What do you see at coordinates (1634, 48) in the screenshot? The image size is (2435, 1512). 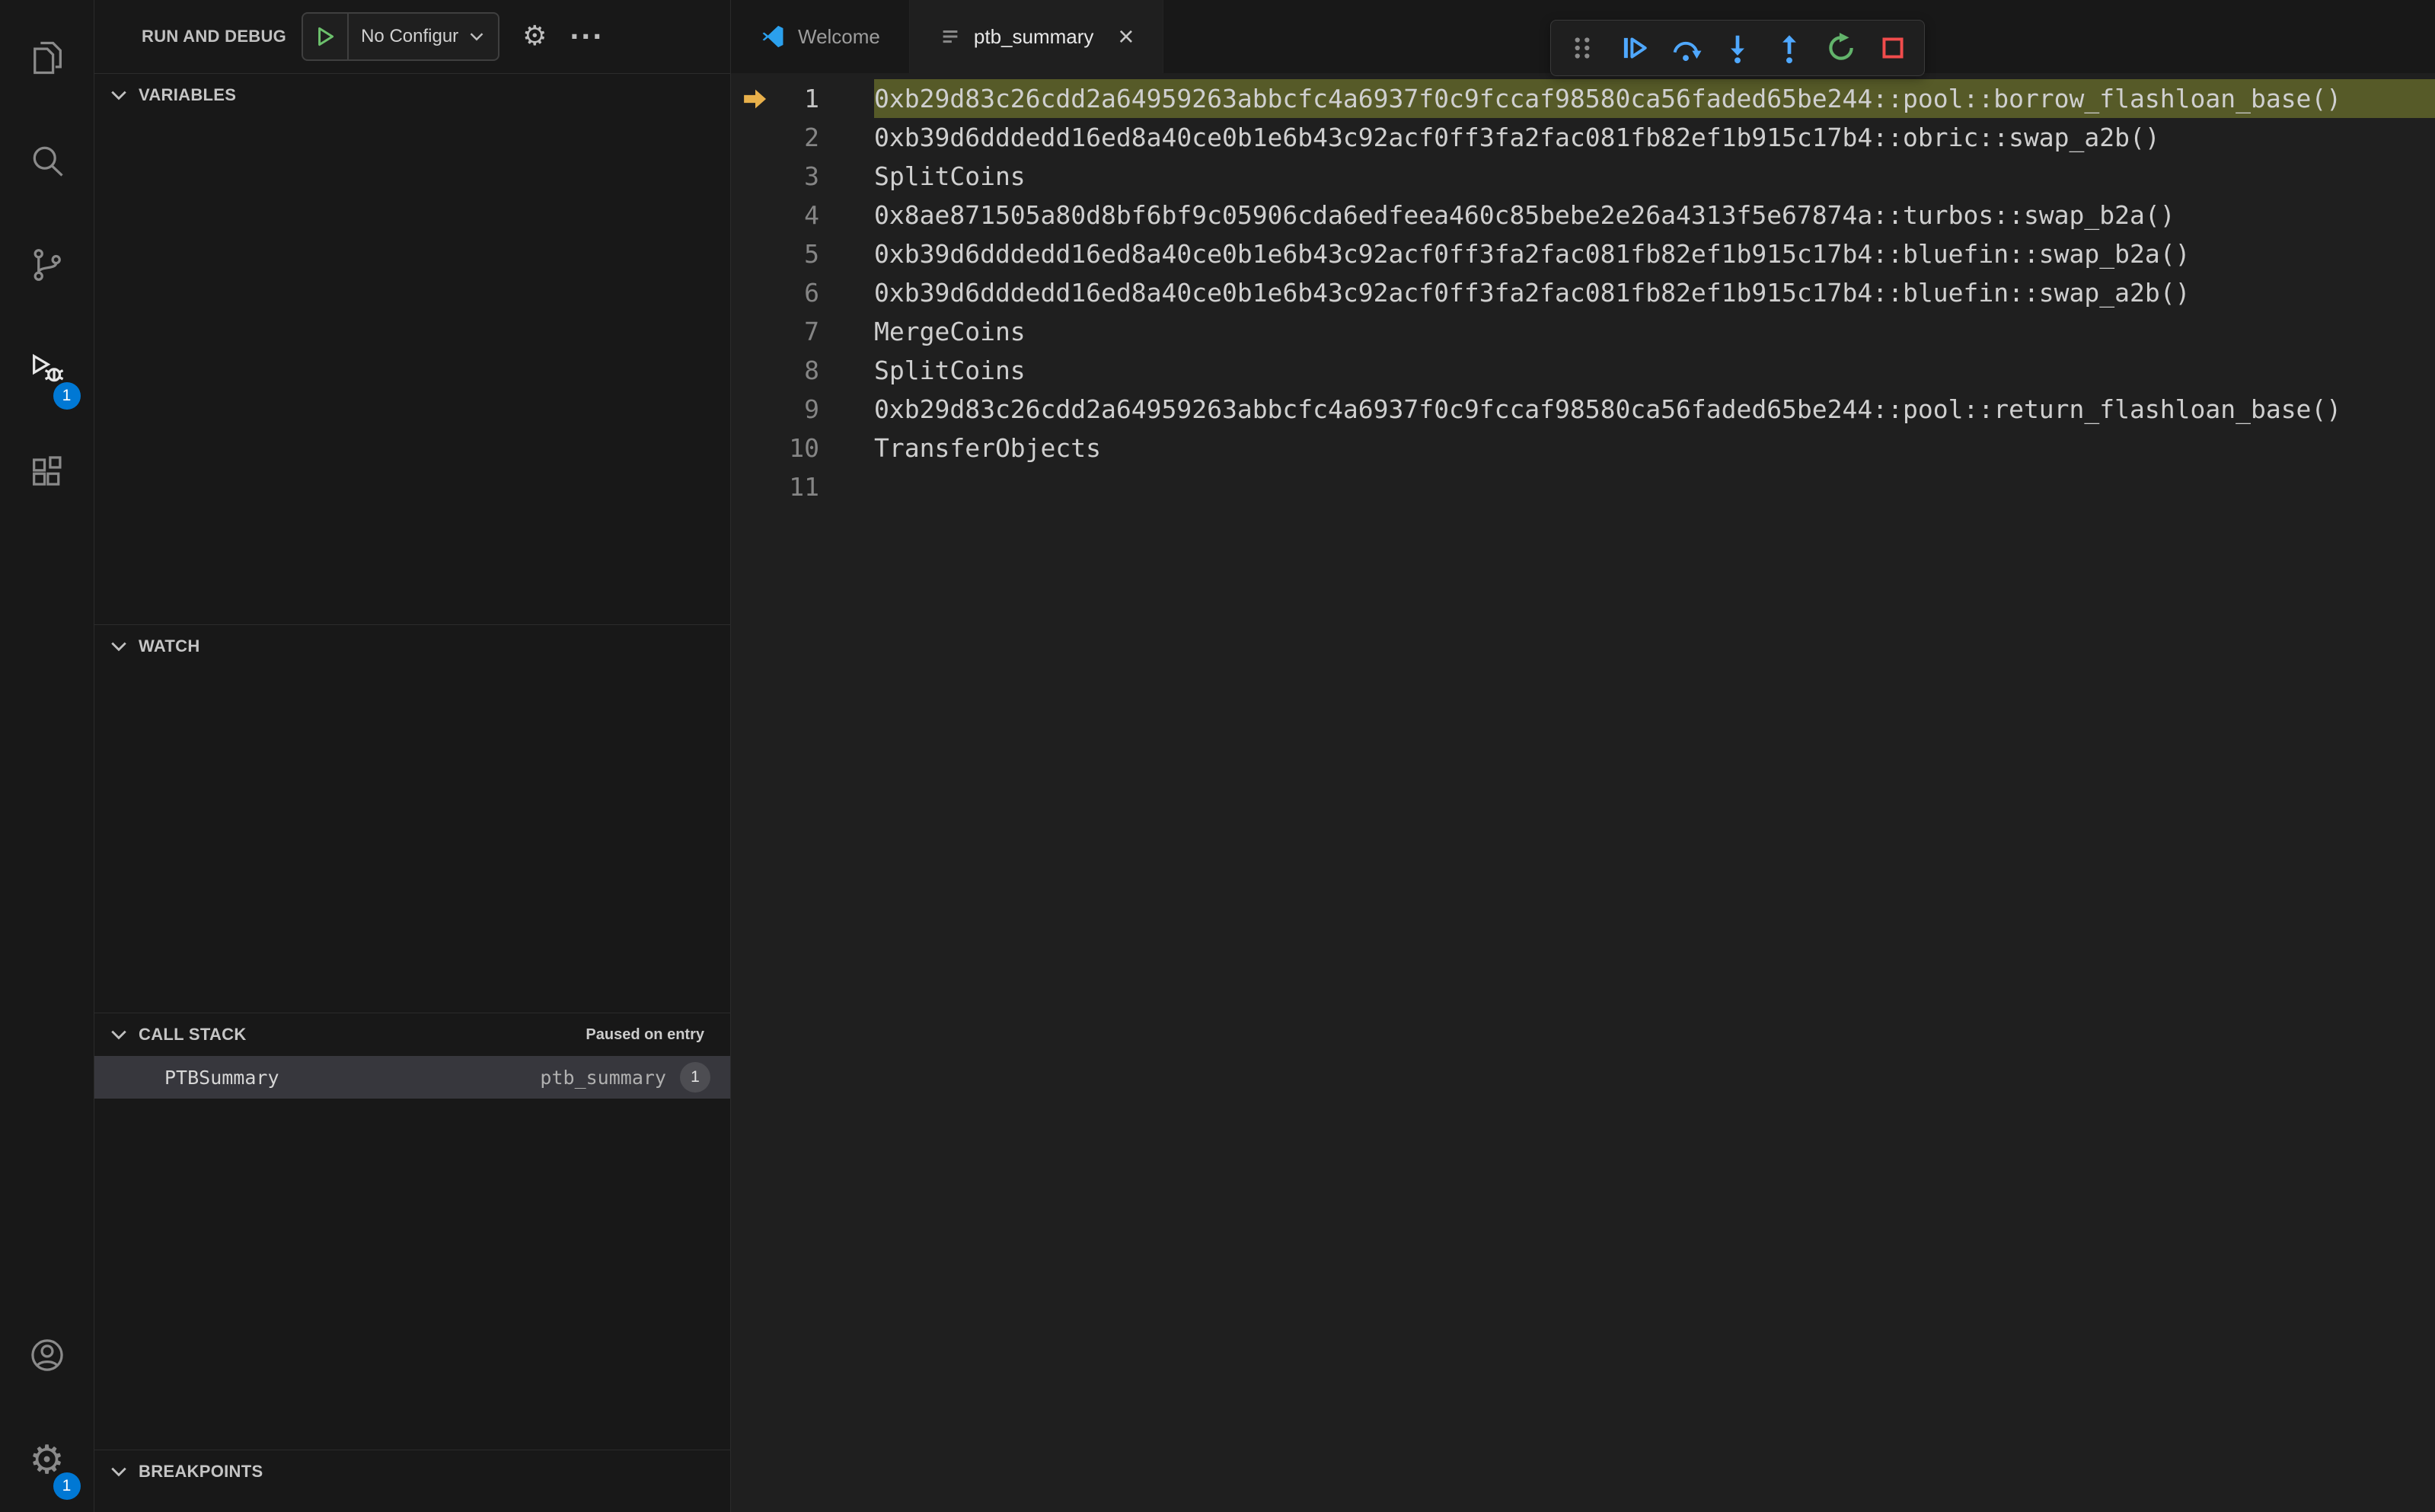 I see `continue-button` at bounding box center [1634, 48].